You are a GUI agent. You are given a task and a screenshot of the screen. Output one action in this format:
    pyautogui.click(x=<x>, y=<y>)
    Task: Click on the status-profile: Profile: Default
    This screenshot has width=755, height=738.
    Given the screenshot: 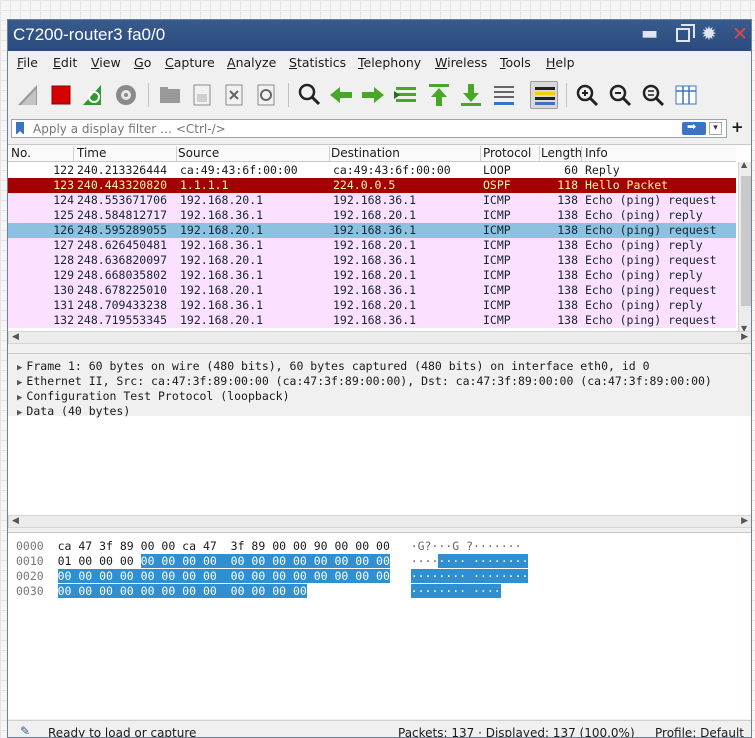 What is the action you would take?
    pyautogui.click(x=699, y=731)
    